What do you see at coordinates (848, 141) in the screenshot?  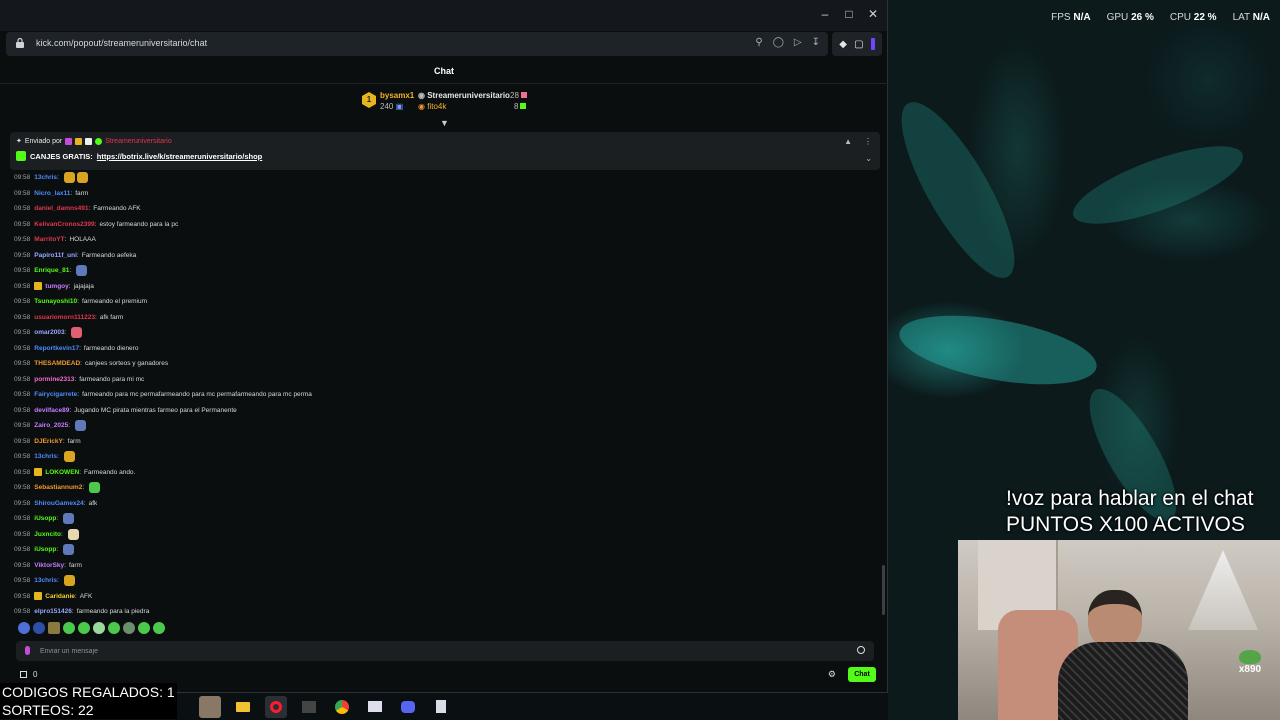 I see `pin-toggle-icon: ▲` at bounding box center [848, 141].